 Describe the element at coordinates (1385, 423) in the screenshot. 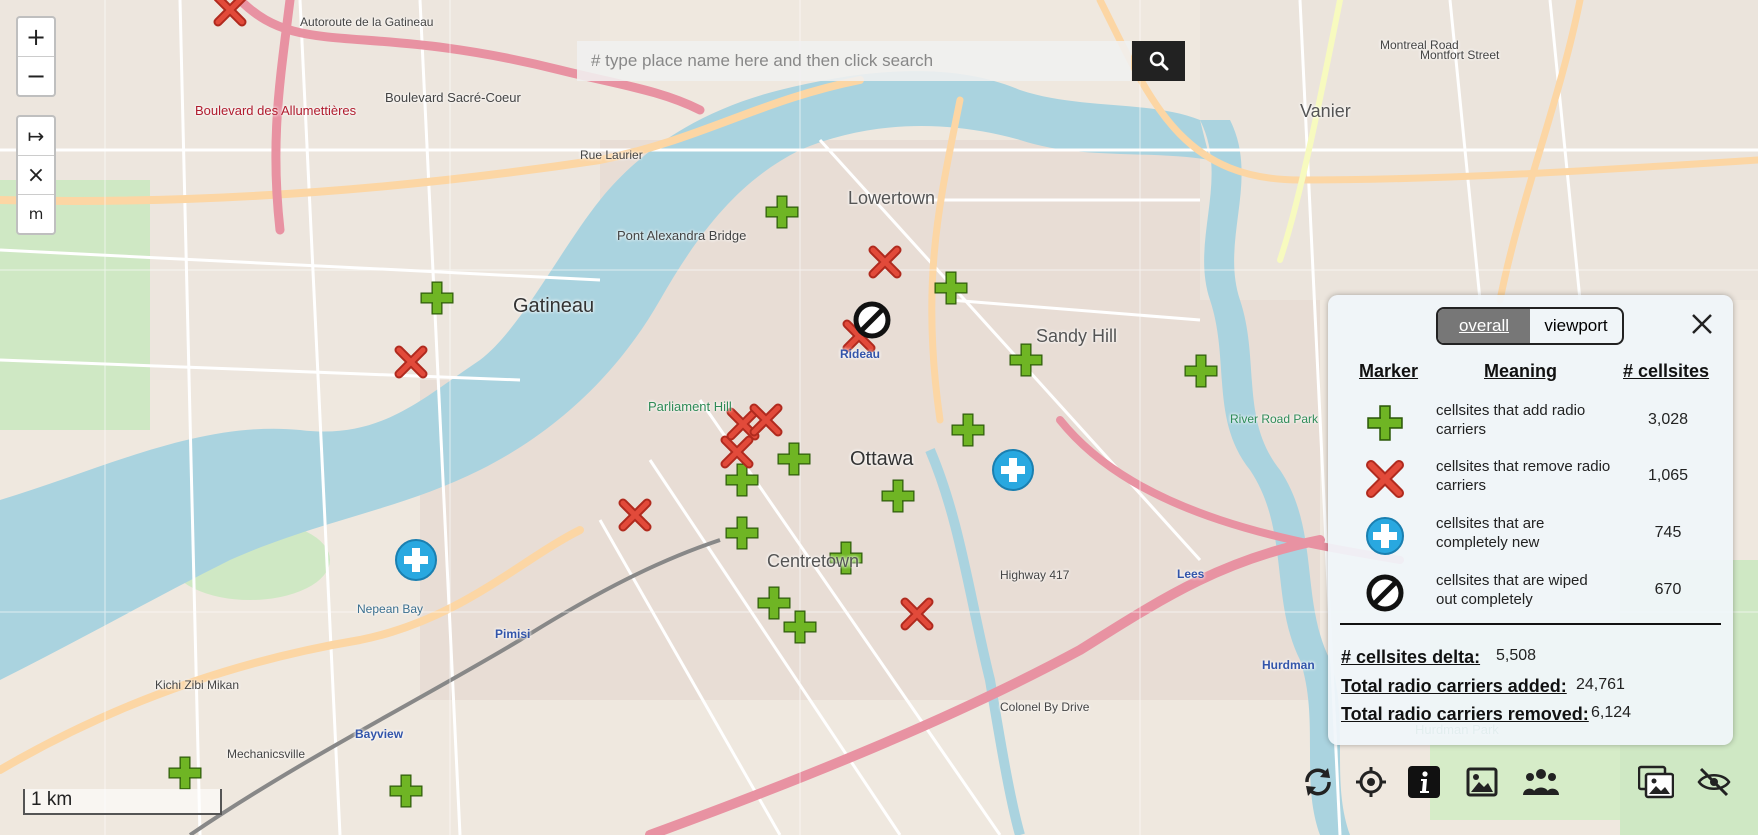

I see `green-plus-icon` at that location.